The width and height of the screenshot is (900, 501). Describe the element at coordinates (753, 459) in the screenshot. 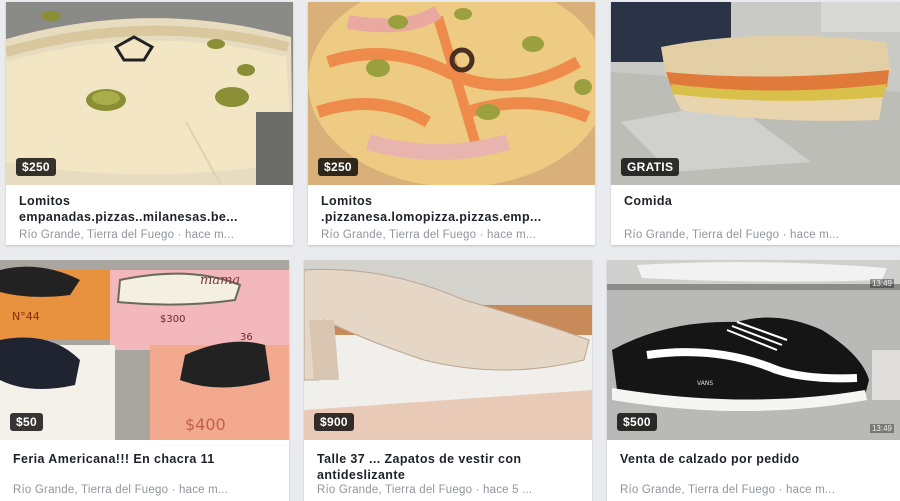

I see `listing-title: Venta de calzado por pedido` at that location.